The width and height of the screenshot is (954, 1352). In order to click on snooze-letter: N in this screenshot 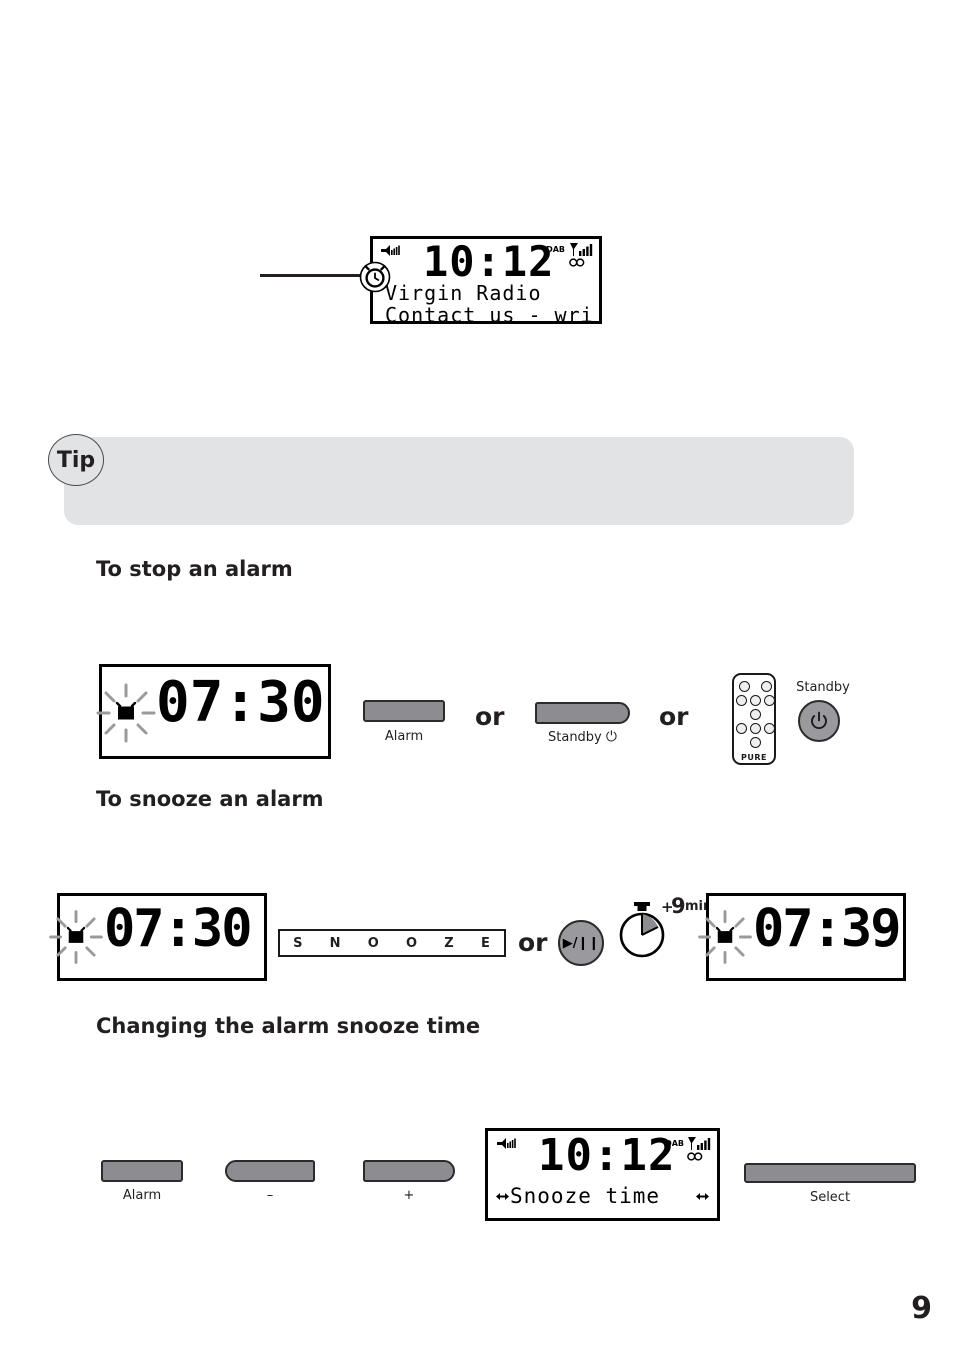, I will do `click(335, 943)`.